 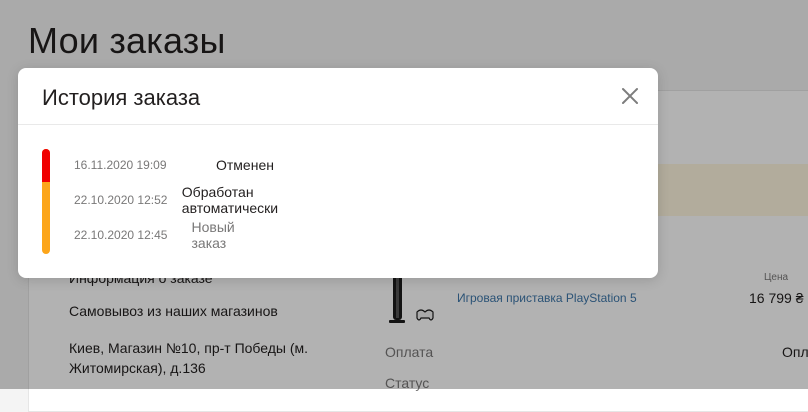 What do you see at coordinates (245, 165) in the screenshot?
I see `history-status: Отменен` at bounding box center [245, 165].